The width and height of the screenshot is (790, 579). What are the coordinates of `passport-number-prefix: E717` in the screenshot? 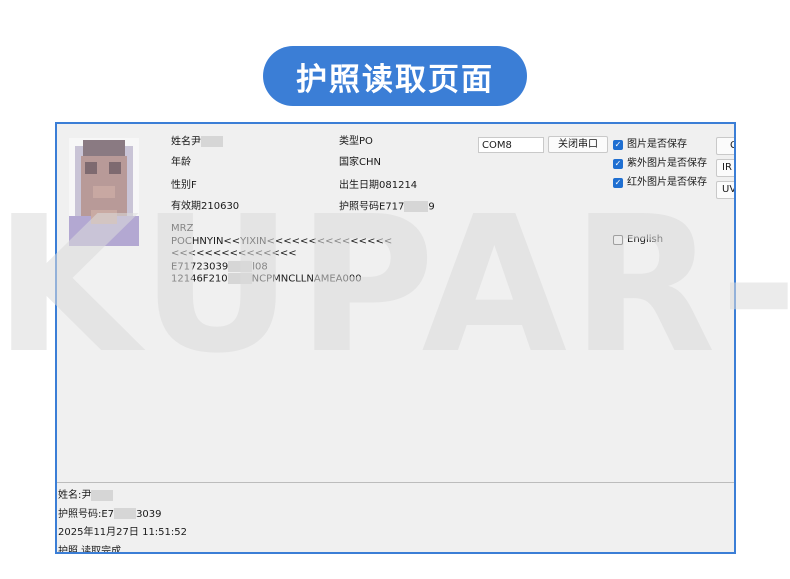 It's located at (392, 207).